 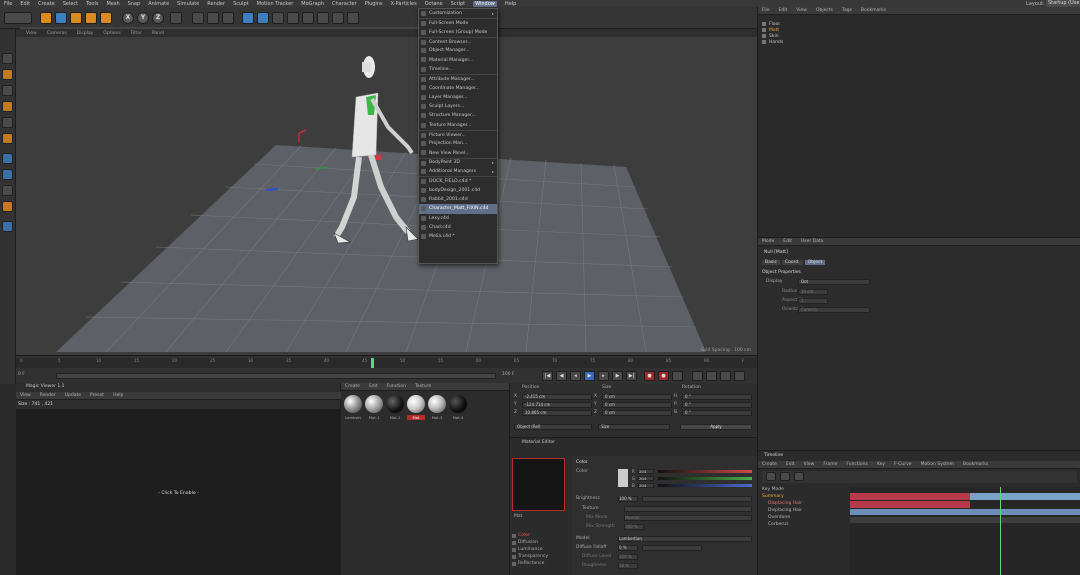 I want to click on live-selection-icon, so click(x=61, y=18).